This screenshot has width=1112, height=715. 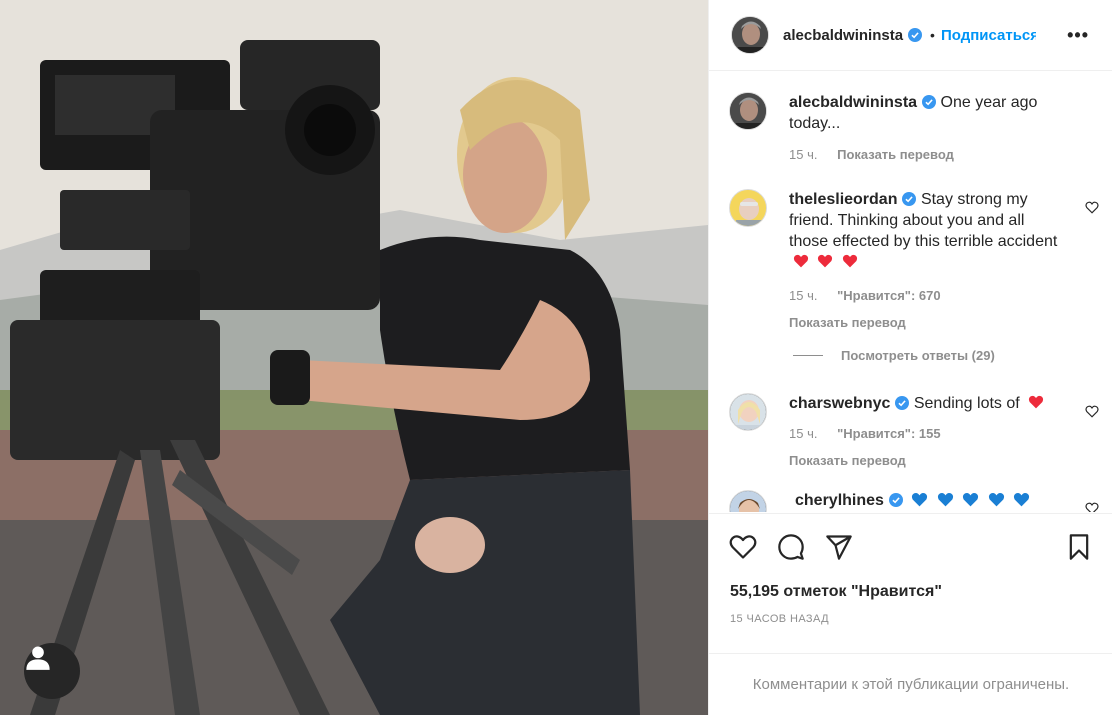 What do you see at coordinates (988, 35) in the screenshot?
I see `follow-button: Подписаться` at bounding box center [988, 35].